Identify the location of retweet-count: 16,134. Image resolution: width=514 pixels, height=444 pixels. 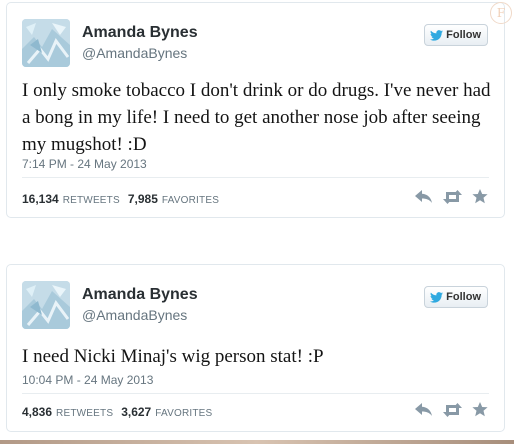
(40, 199).